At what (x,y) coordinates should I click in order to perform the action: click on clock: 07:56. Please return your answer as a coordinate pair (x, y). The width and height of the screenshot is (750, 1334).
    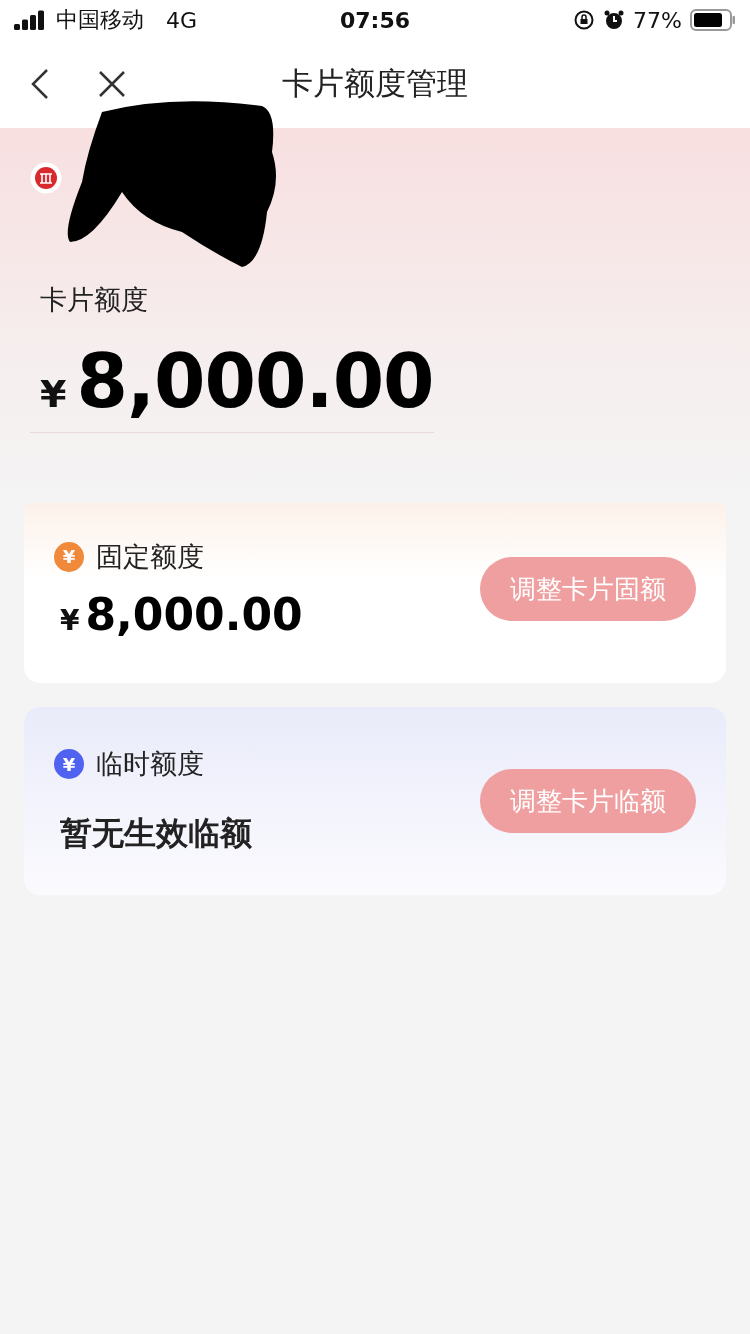
    Looking at the image, I should click on (375, 20).